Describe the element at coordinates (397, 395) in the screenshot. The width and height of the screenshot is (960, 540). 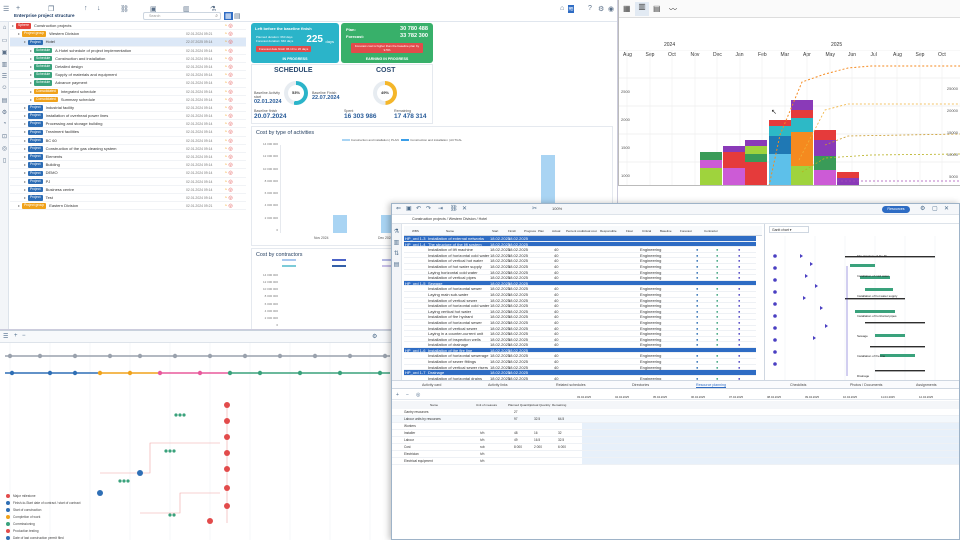
I see `add-resource-icon: +` at that location.